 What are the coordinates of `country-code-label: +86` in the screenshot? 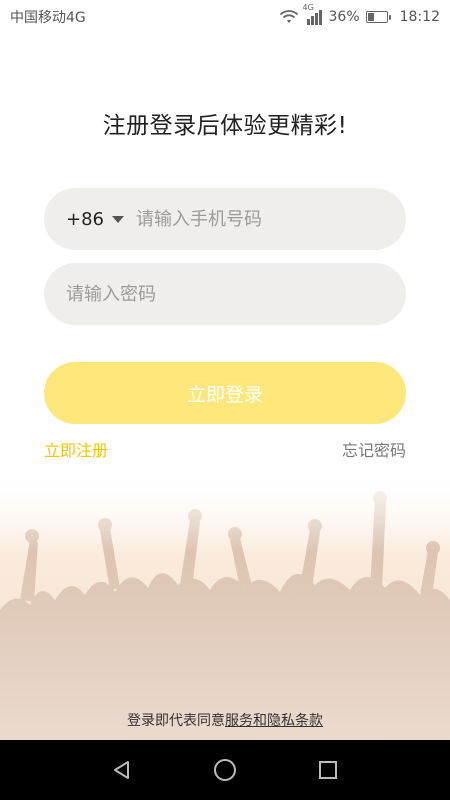 It's located at (85, 219).